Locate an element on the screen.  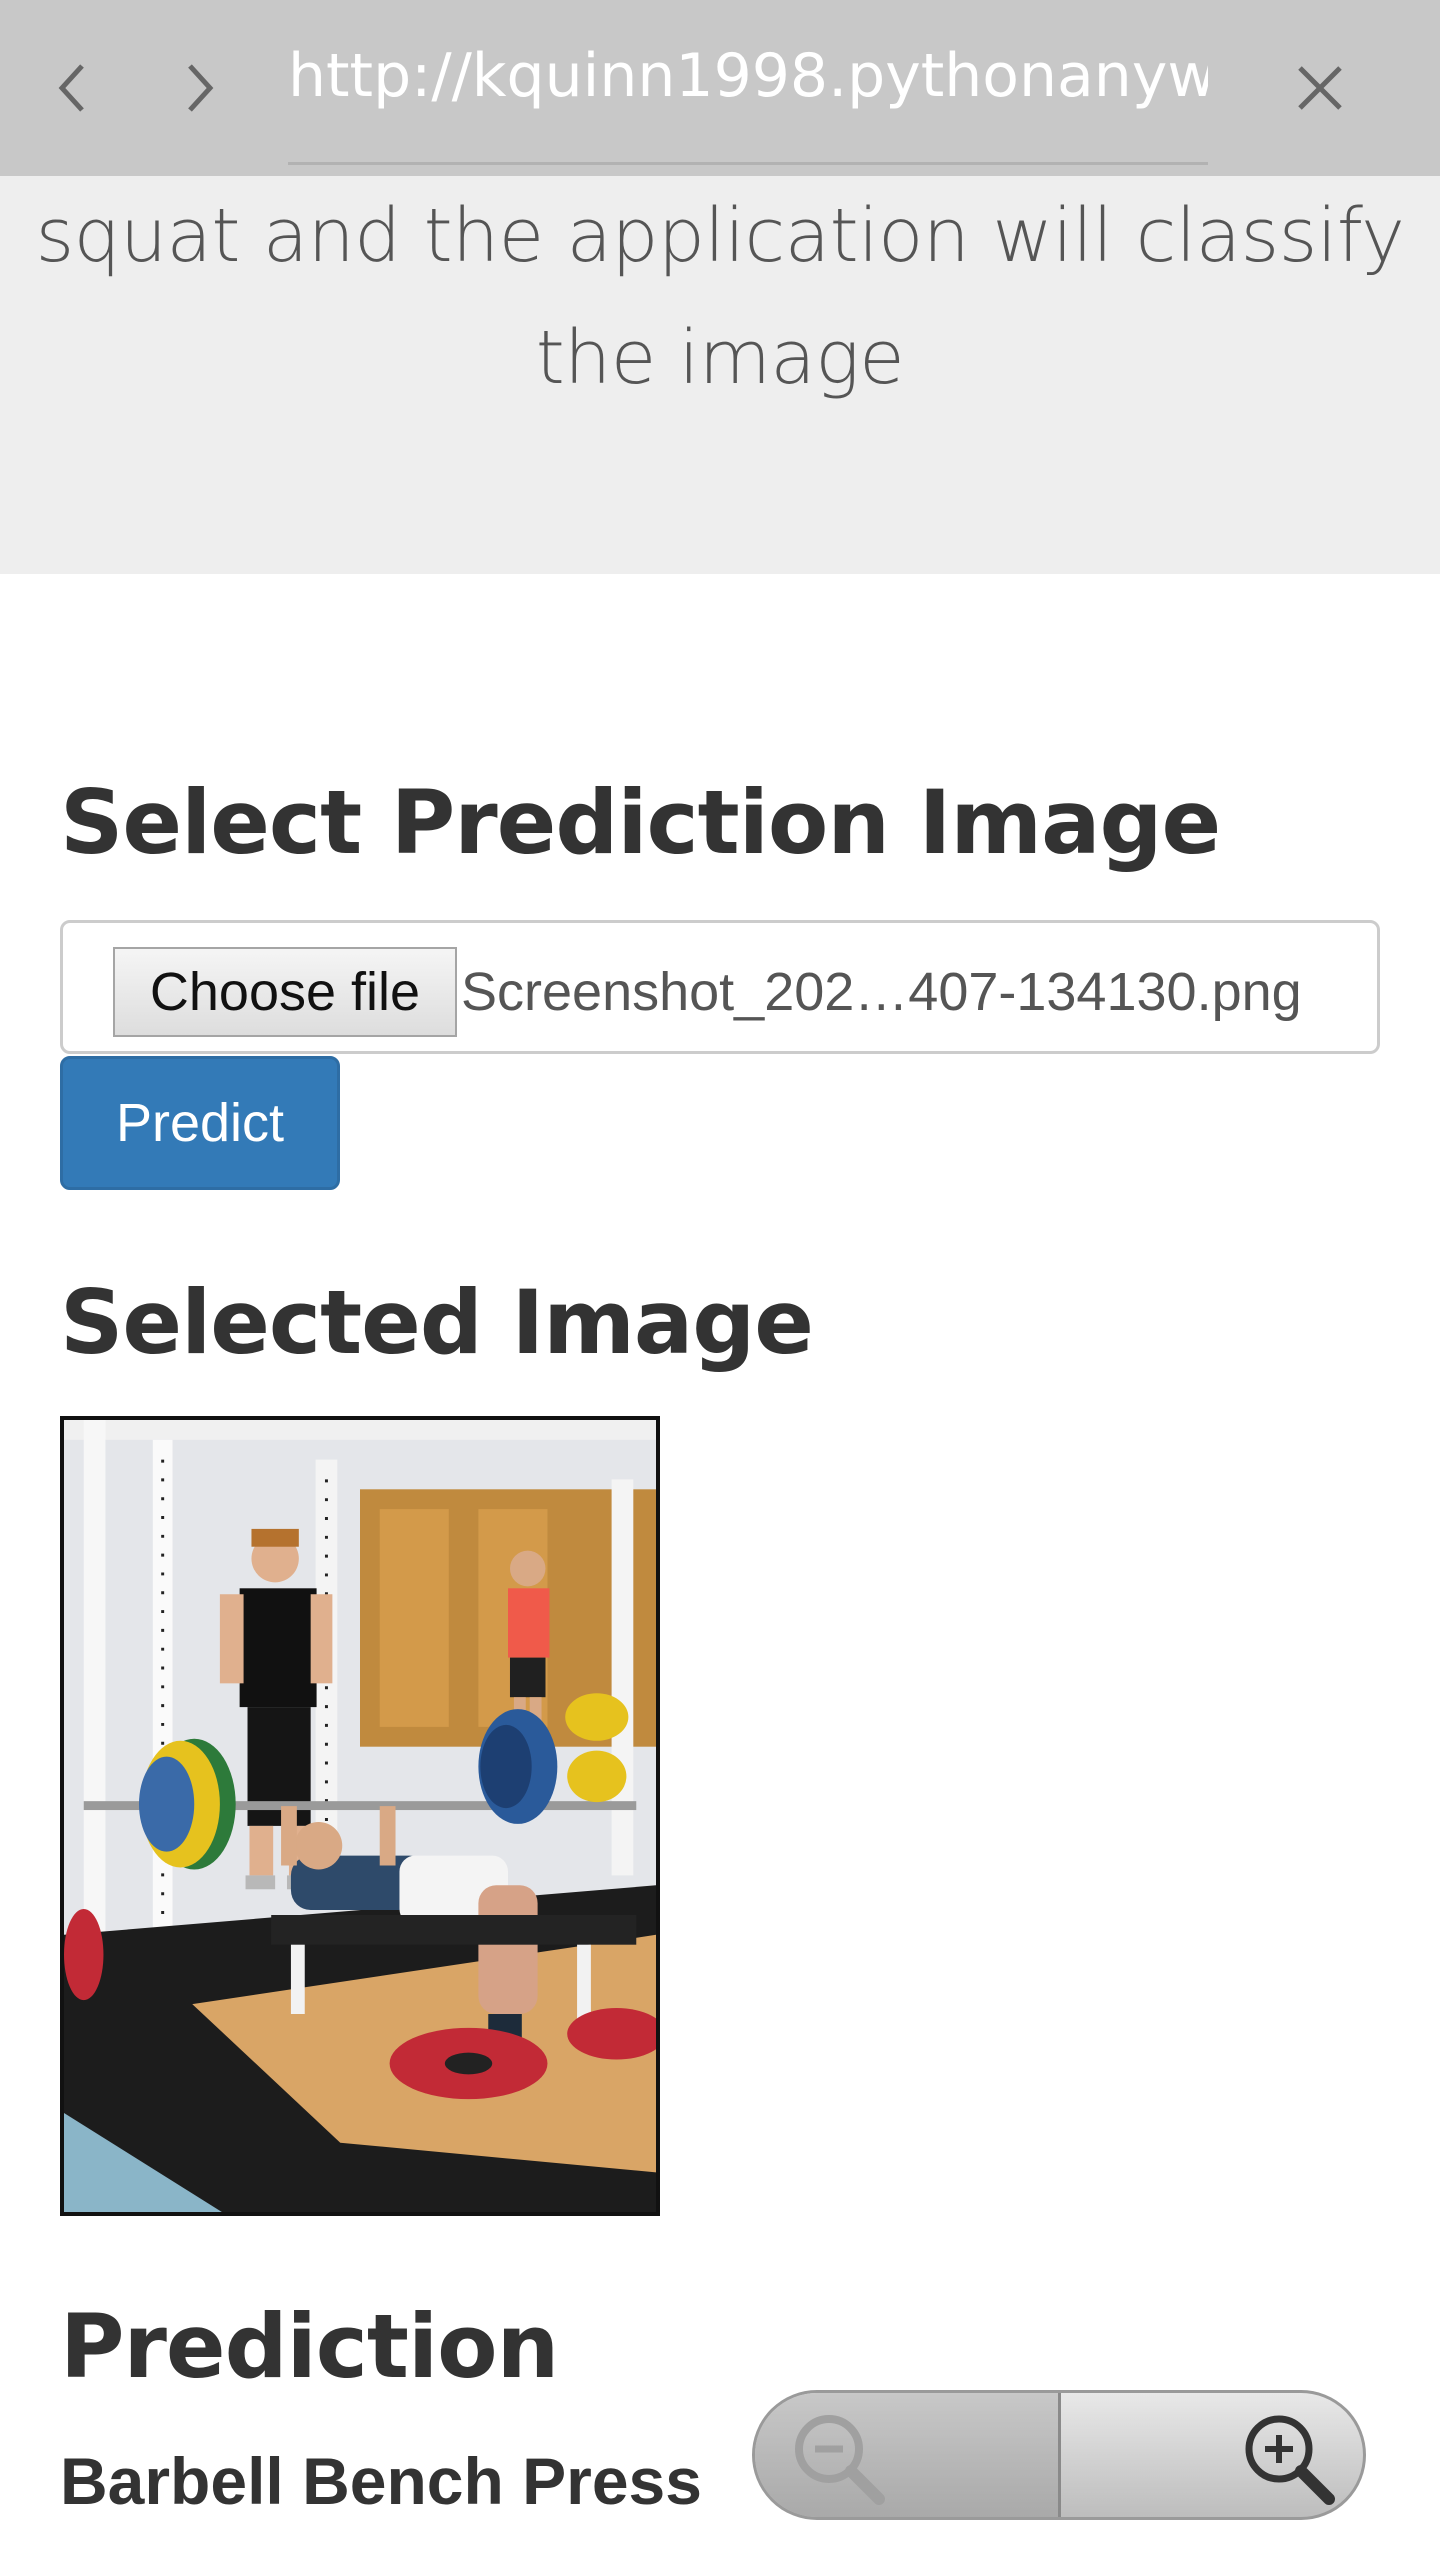
browser-url-bar: http://kquinn1998.pythonanywhere.com is located at coordinates (720, 88).